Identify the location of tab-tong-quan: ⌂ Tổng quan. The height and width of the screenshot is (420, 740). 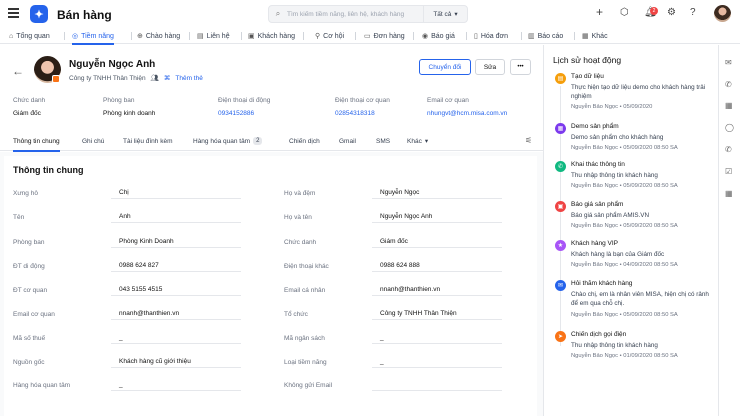
(29, 36).